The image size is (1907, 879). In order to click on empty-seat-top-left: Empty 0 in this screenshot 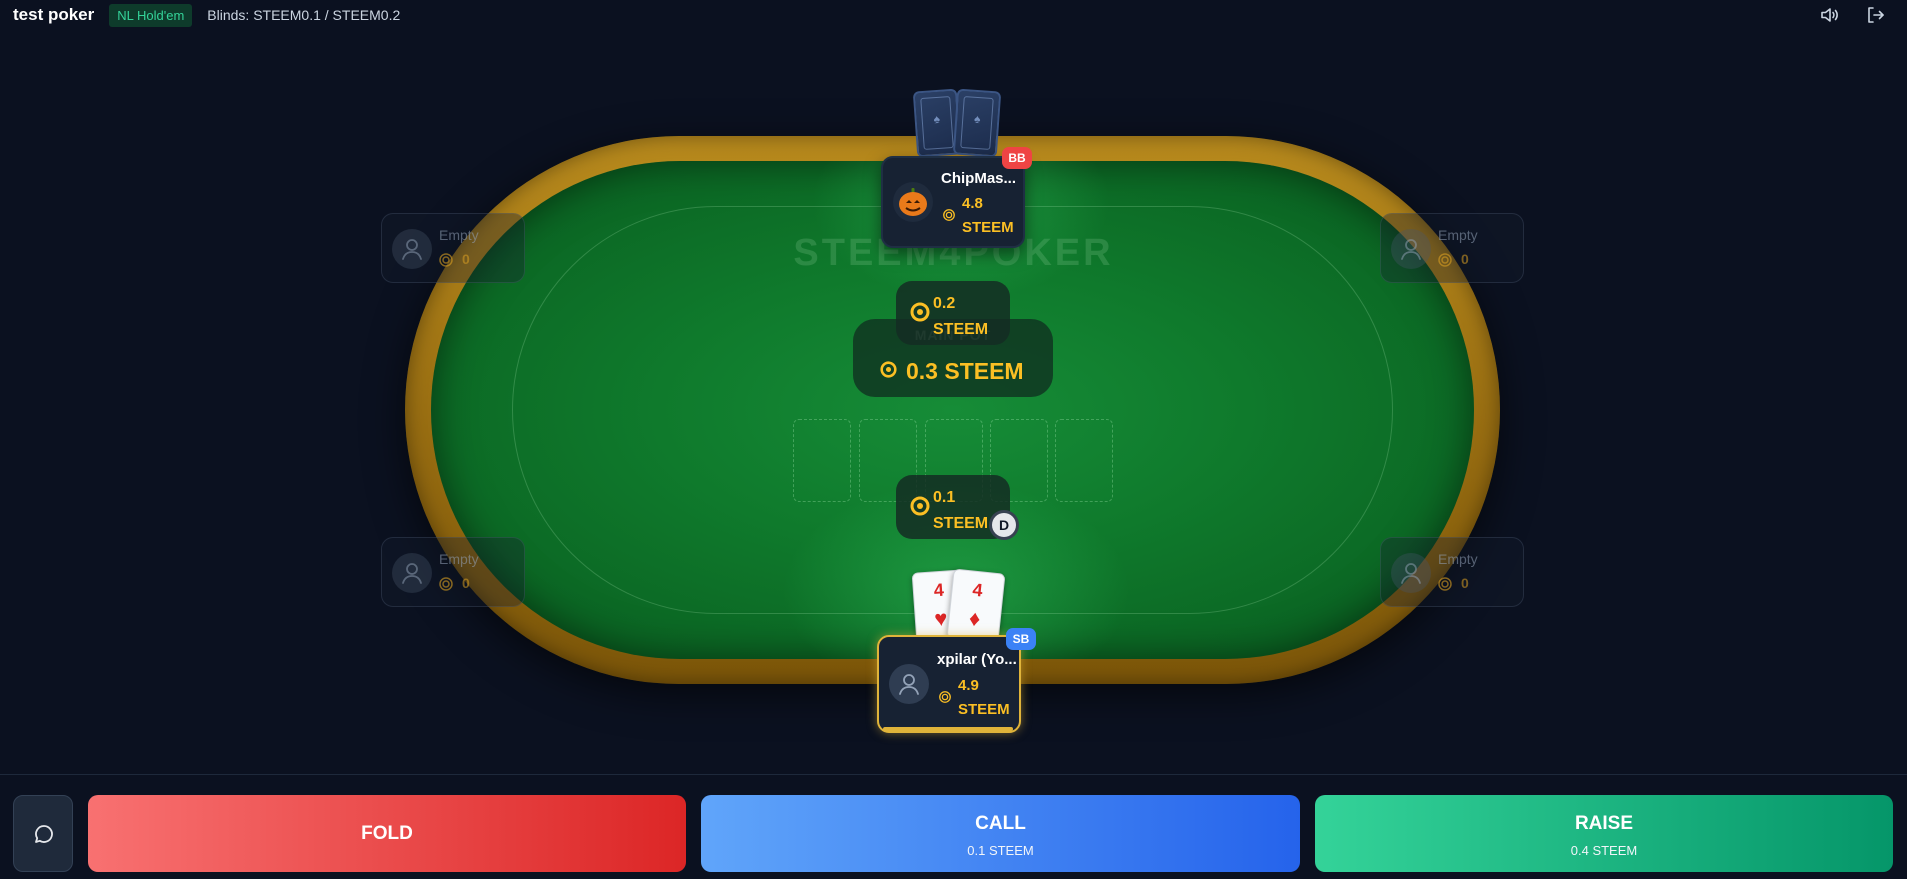, I will do `click(453, 248)`.